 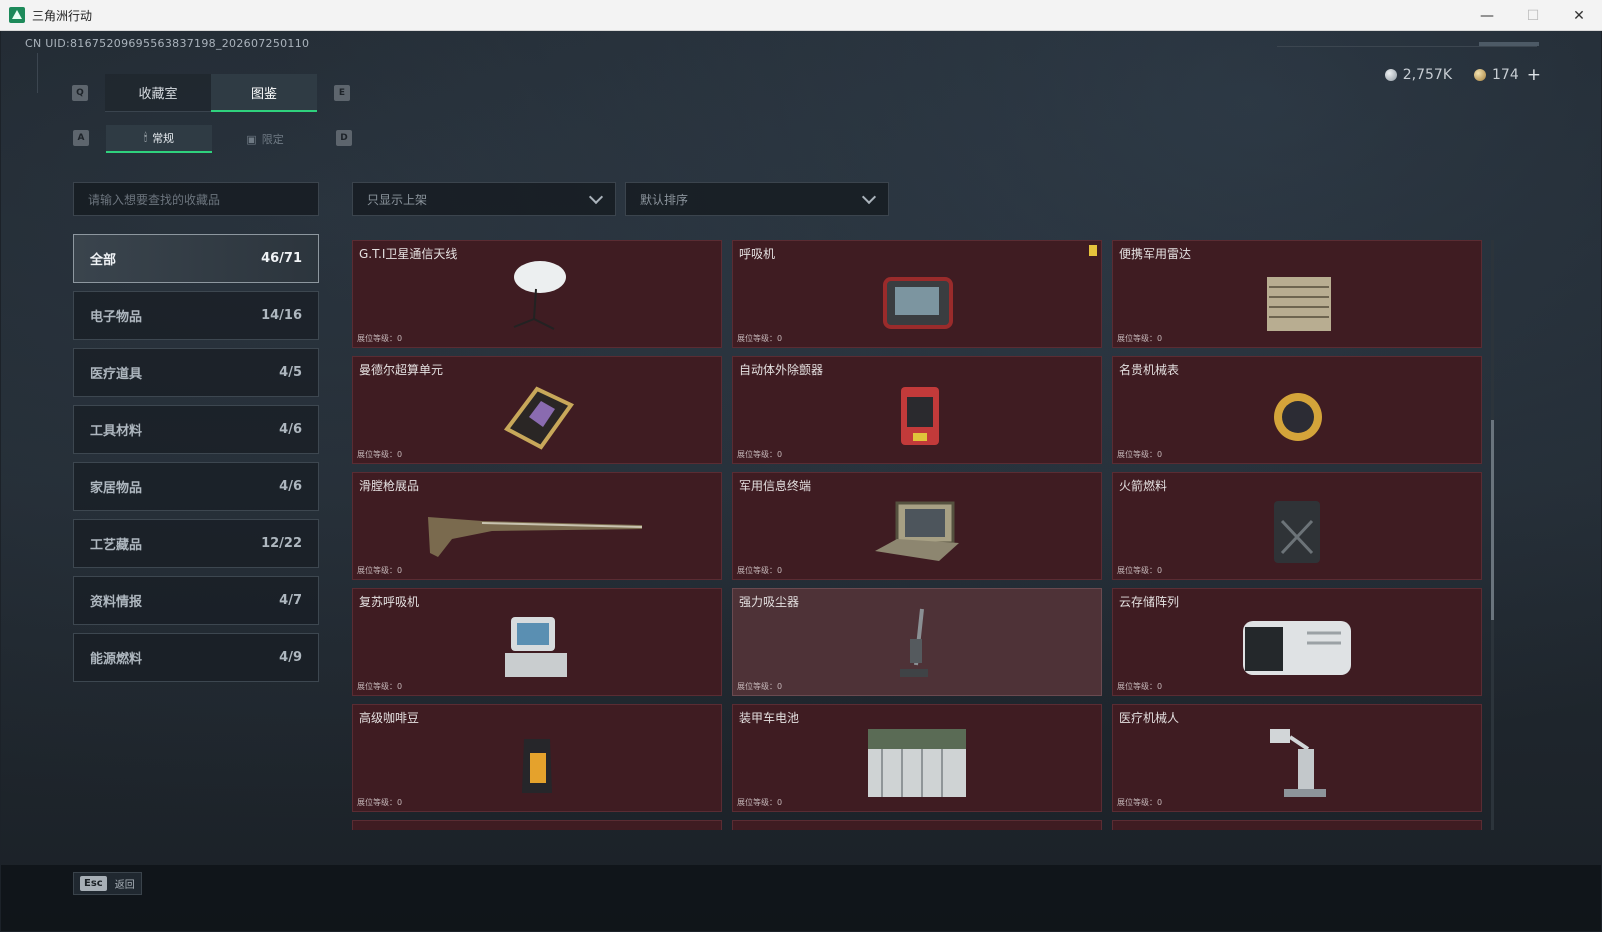 What do you see at coordinates (1297, 758) in the screenshot?
I see `item-card: 医疗机械人 展位等级：0` at bounding box center [1297, 758].